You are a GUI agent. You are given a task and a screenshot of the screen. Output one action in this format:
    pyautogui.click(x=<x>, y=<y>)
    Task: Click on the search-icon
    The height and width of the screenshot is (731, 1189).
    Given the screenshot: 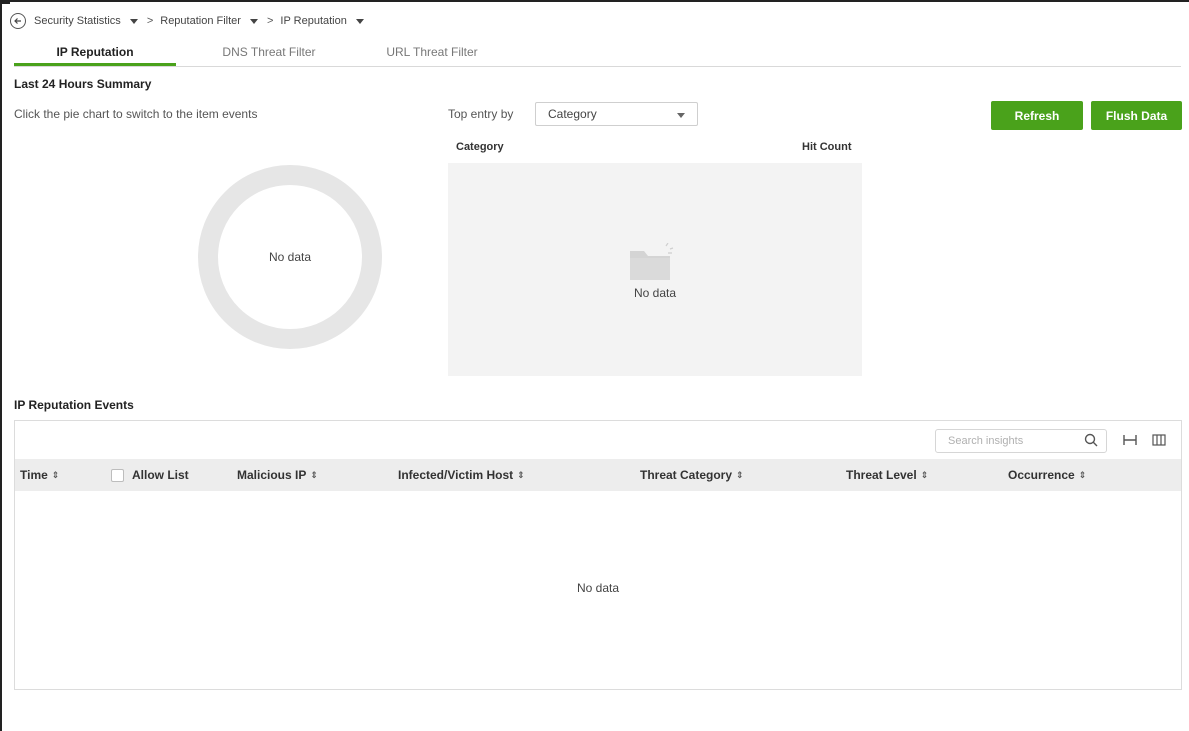 What is the action you would take?
    pyautogui.click(x=1091, y=441)
    